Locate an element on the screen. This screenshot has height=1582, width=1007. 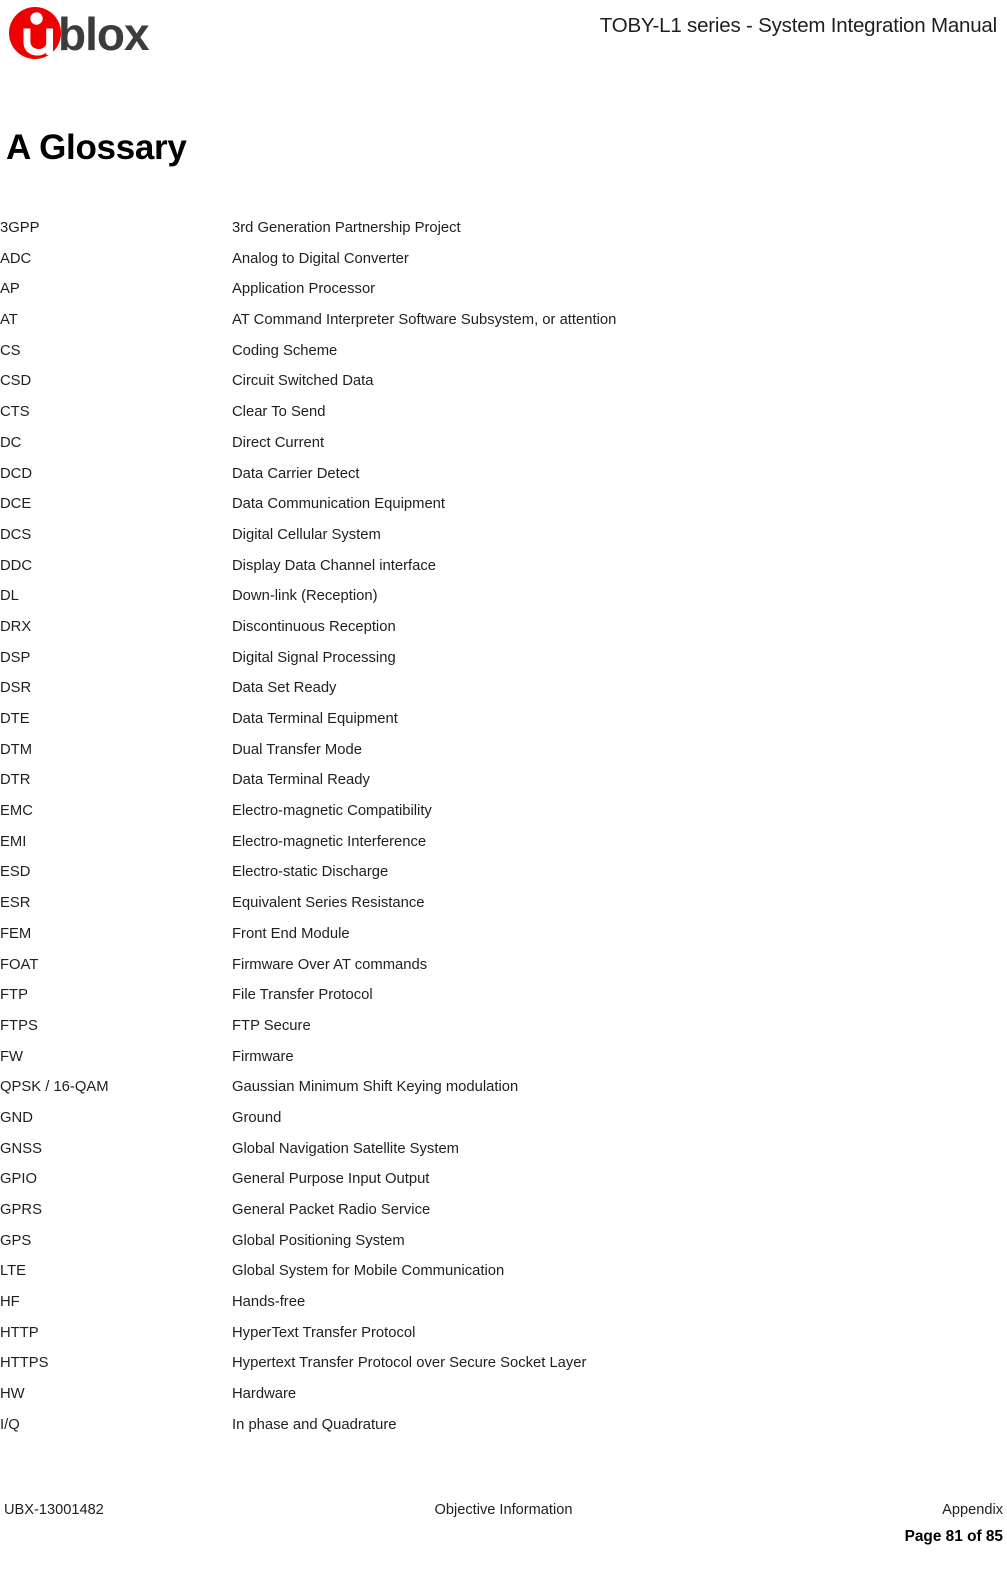
glossary-term: FW is located at coordinates (12, 1056).